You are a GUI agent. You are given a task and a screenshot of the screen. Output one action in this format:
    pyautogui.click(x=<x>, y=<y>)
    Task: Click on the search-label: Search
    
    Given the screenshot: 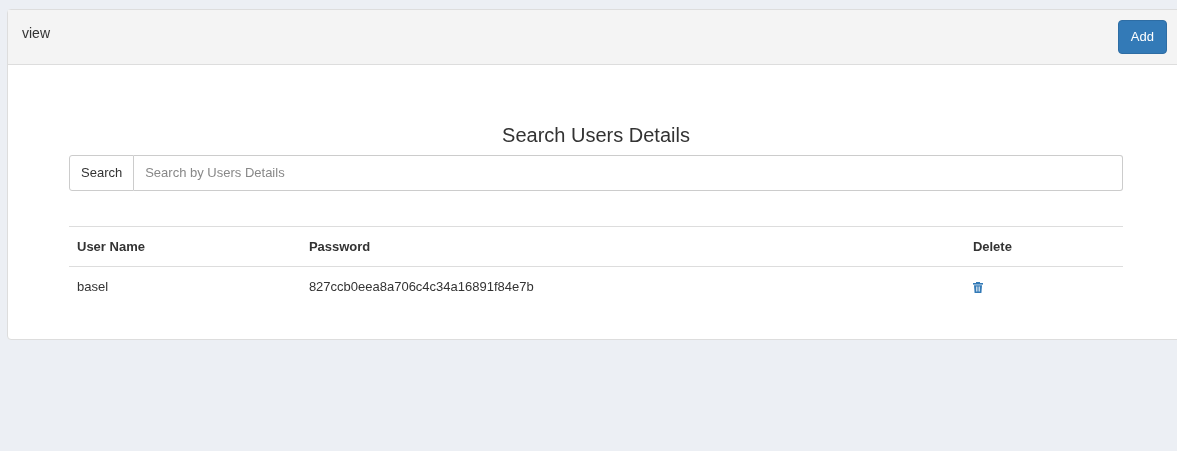 What is the action you would take?
    pyautogui.click(x=102, y=173)
    